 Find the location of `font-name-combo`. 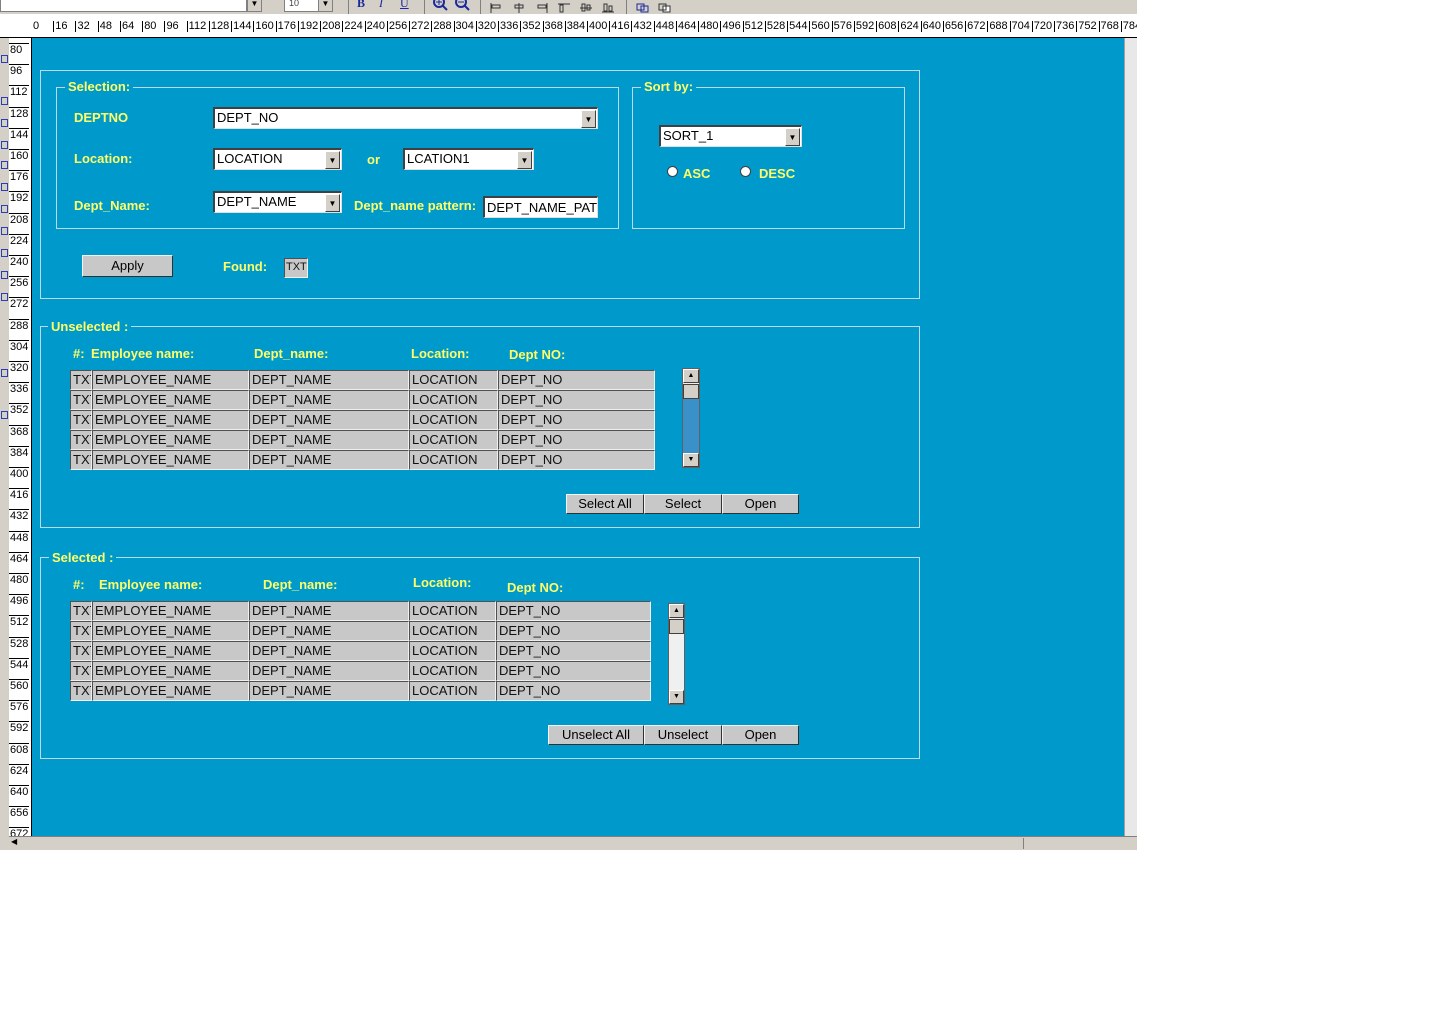

font-name-combo is located at coordinates (123, 6).